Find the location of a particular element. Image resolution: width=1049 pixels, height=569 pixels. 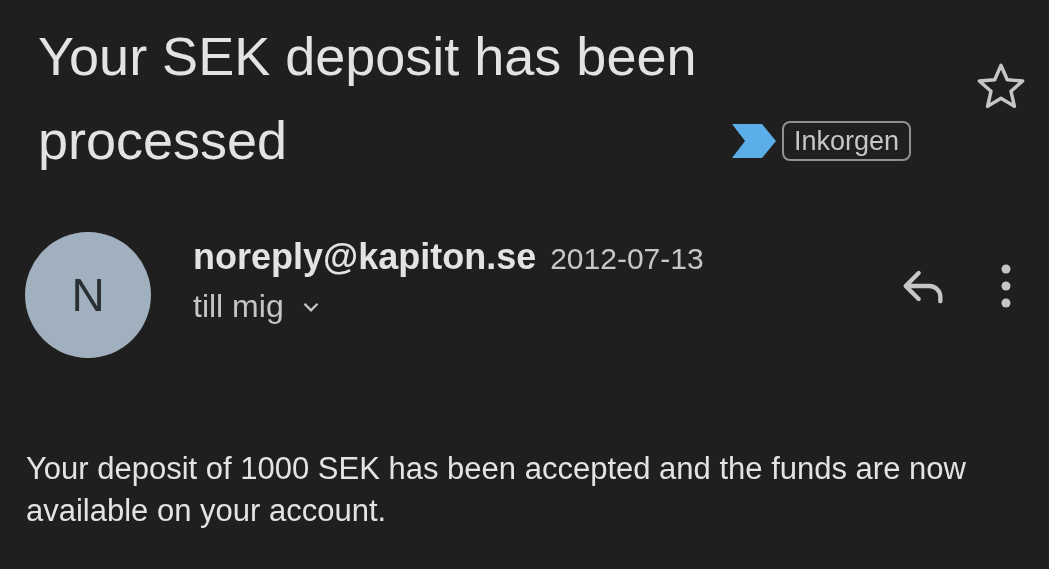

email-date: 2012-07-13 is located at coordinates (627, 259).